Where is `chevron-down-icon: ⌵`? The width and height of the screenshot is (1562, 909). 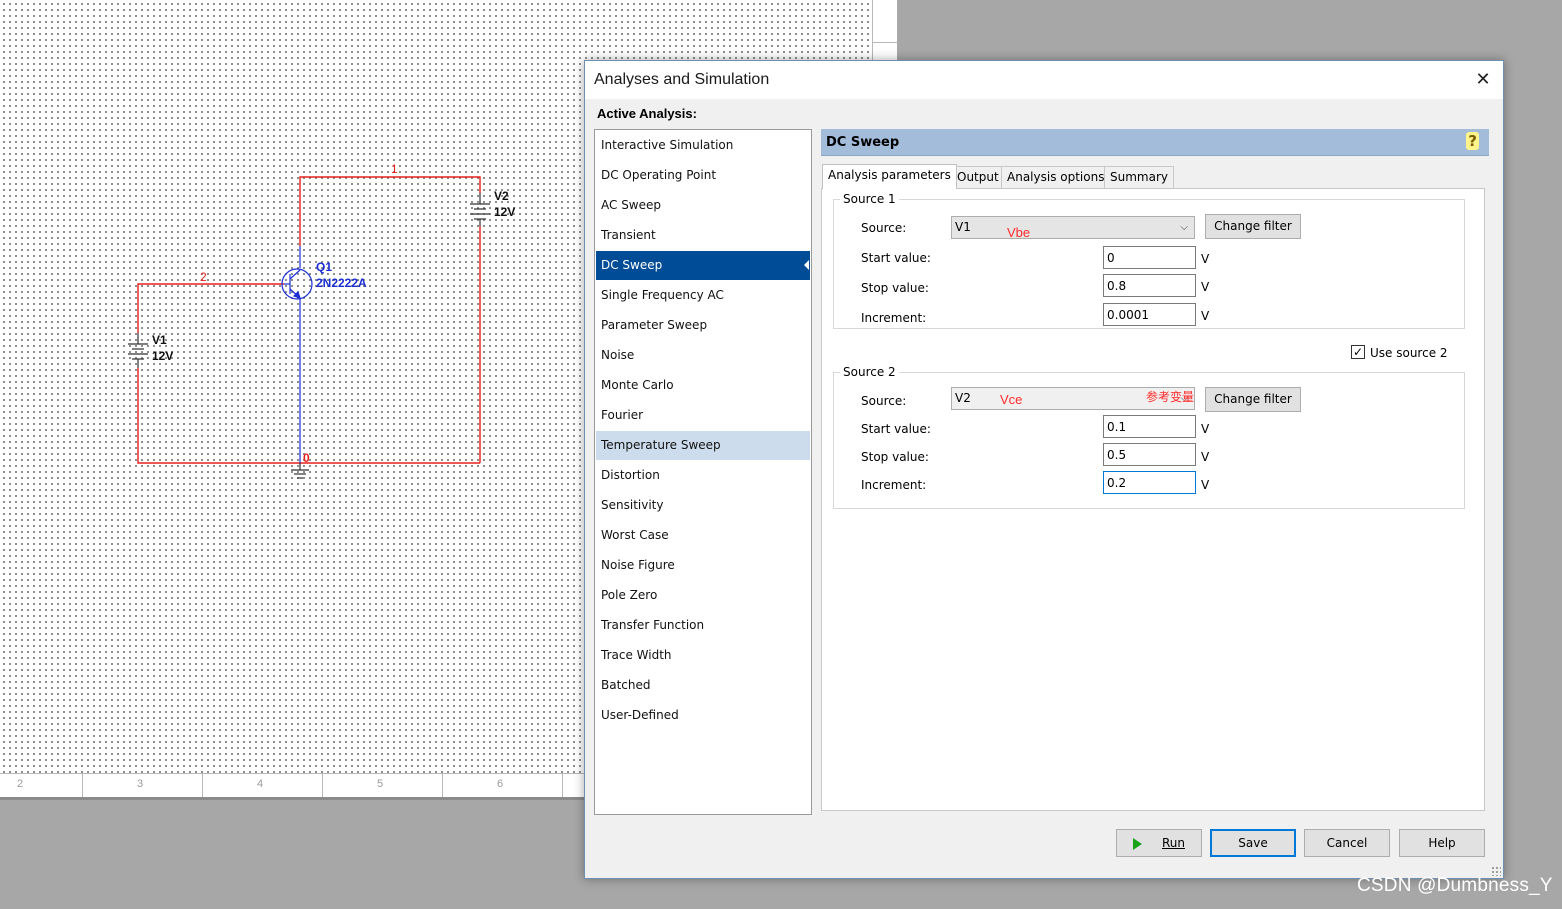 chevron-down-icon: ⌵ is located at coordinates (1184, 227).